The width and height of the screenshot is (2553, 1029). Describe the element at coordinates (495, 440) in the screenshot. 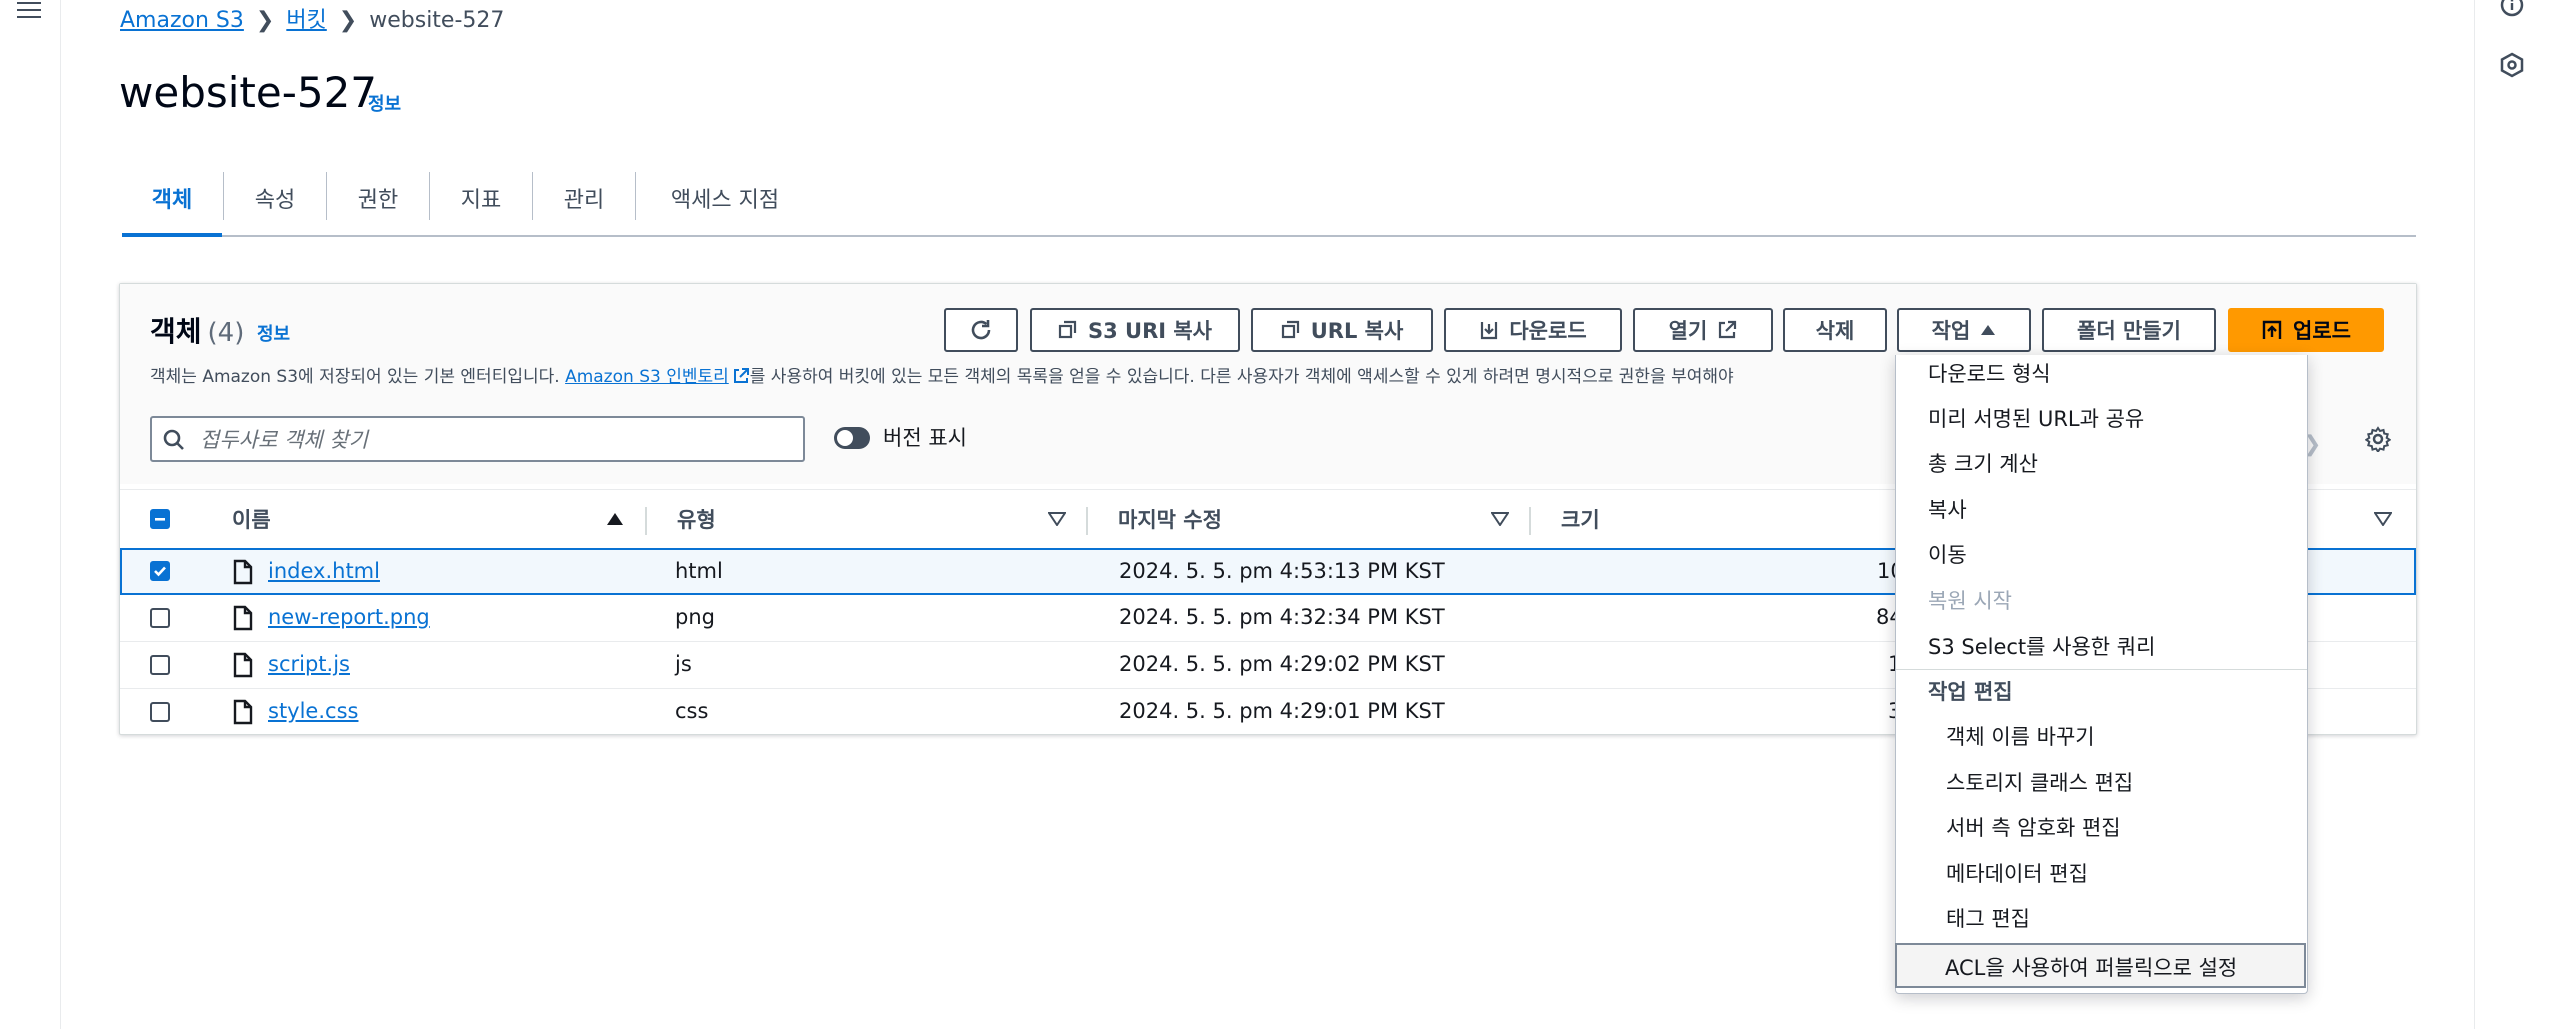

I see `search-input` at that location.